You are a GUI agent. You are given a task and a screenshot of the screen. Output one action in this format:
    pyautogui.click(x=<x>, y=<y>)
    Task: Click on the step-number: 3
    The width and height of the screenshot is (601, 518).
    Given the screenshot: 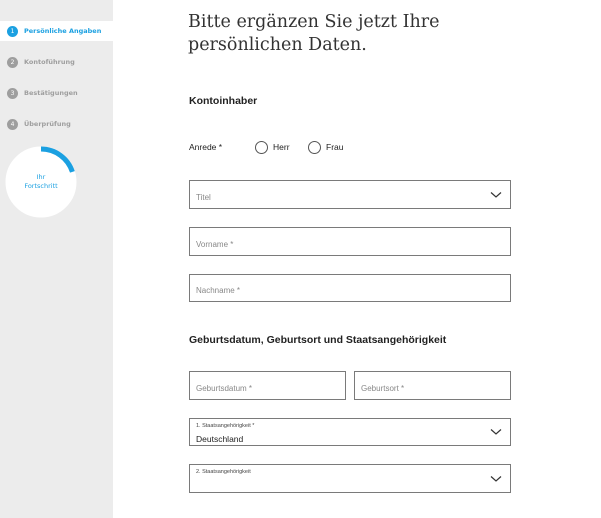 What is the action you would take?
    pyautogui.click(x=12, y=93)
    